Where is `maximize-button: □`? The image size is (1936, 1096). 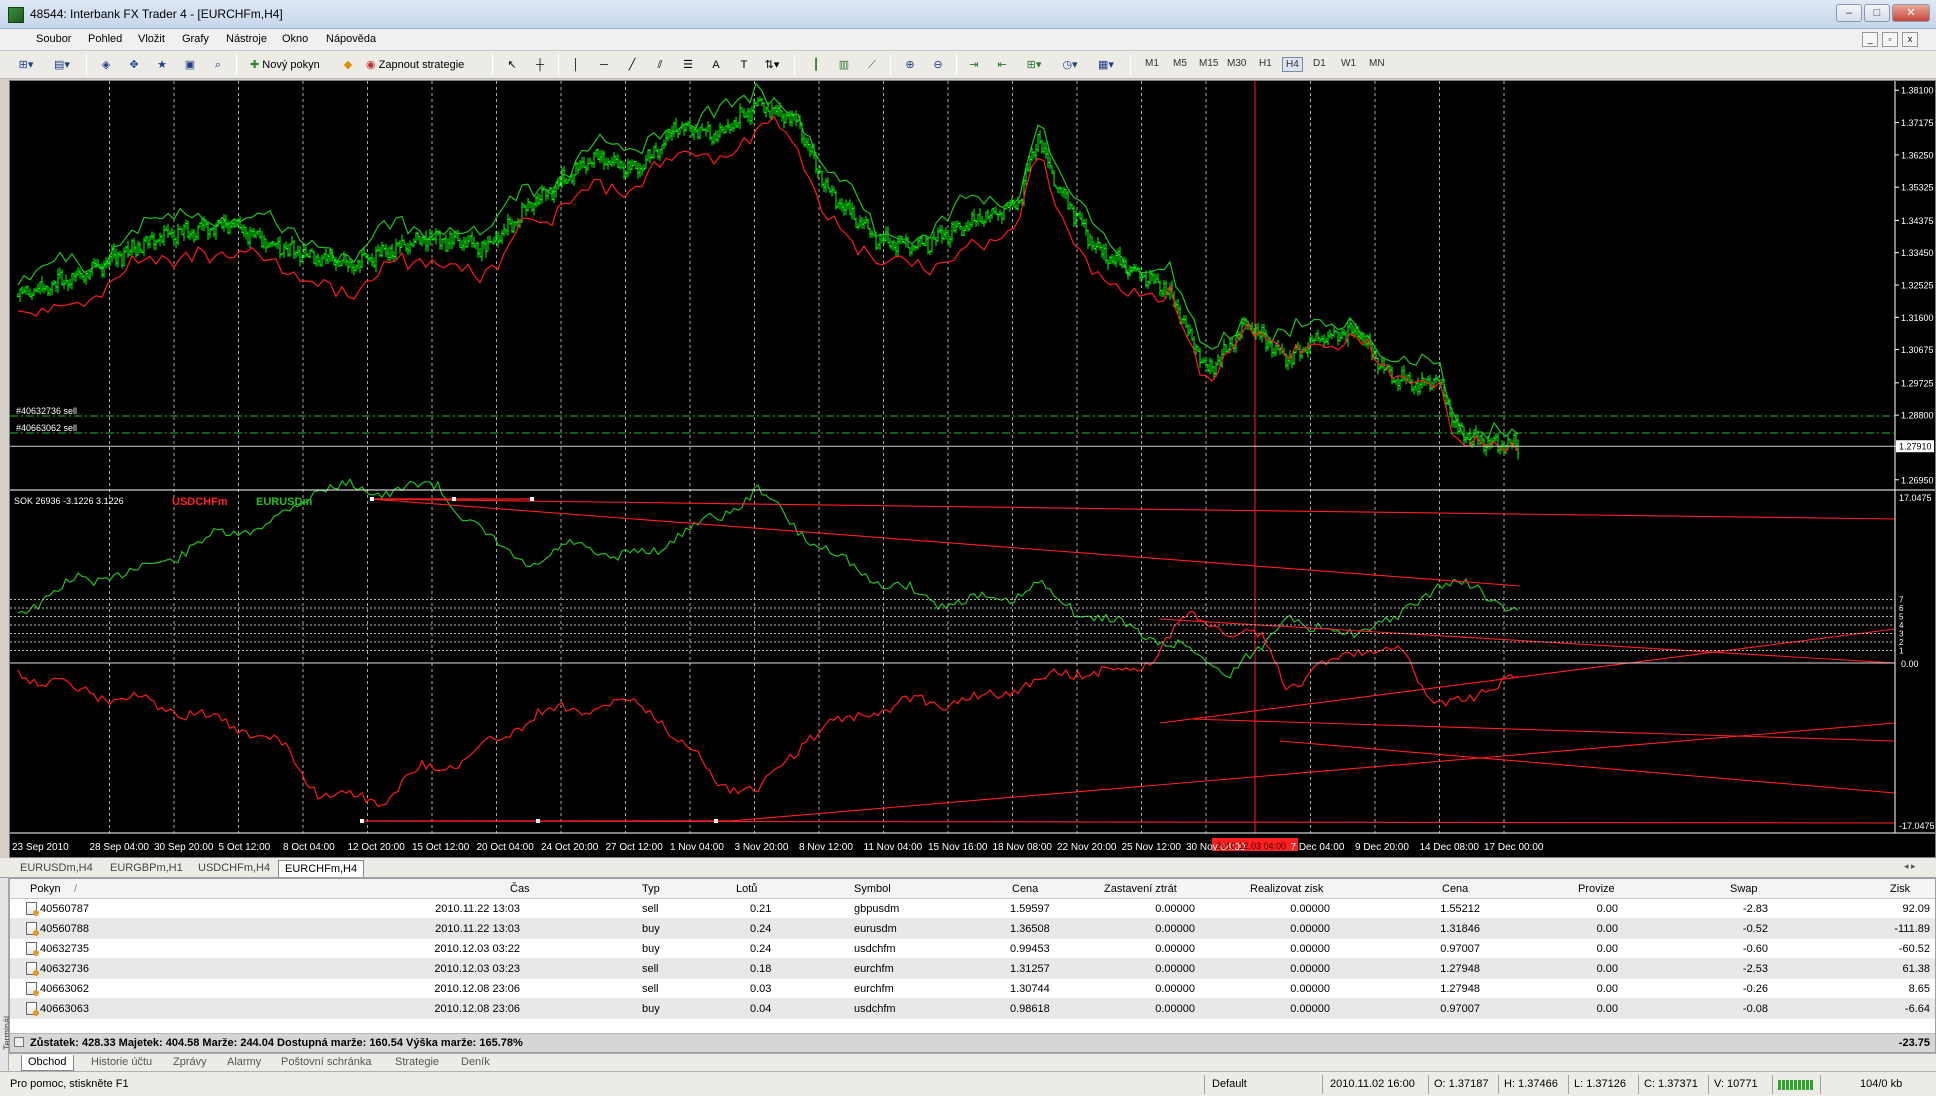 maximize-button: □ is located at coordinates (1877, 13).